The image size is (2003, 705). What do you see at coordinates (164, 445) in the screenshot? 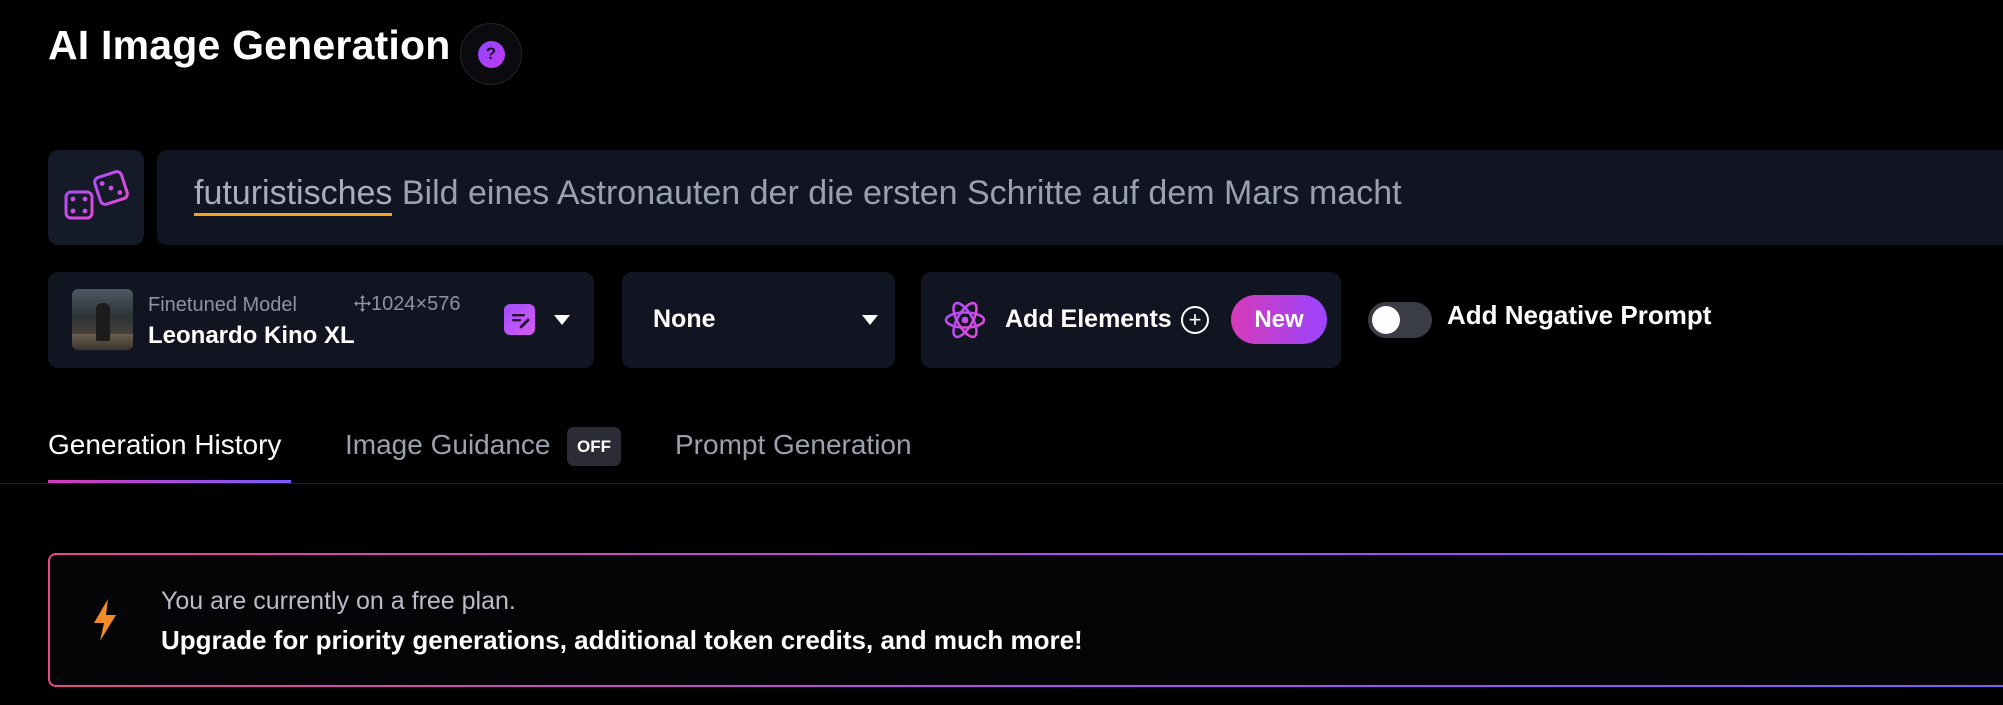
I see `tab-generation-history: Generation History` at bounding box center [164, 445].